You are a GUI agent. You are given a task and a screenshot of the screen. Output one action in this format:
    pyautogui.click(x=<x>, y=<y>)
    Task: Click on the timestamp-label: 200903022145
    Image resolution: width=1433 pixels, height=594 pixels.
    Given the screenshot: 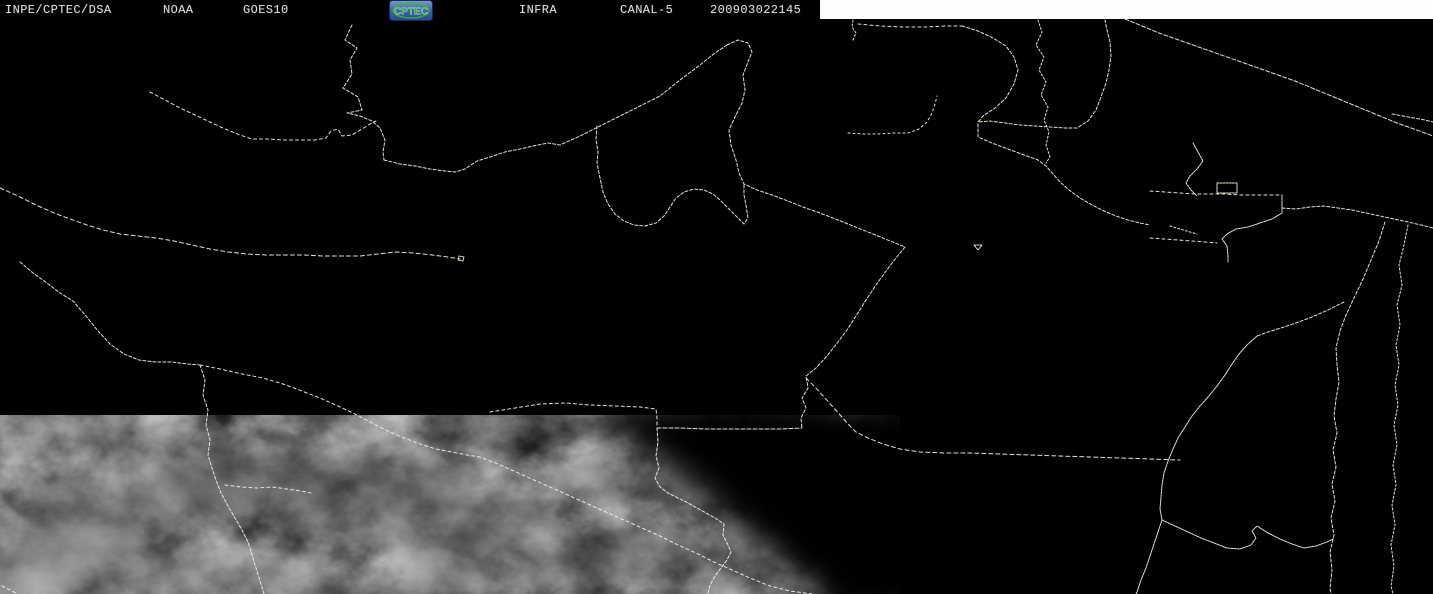 What is the action you would take?
    pyautogui.click(x=756, y=10)
    